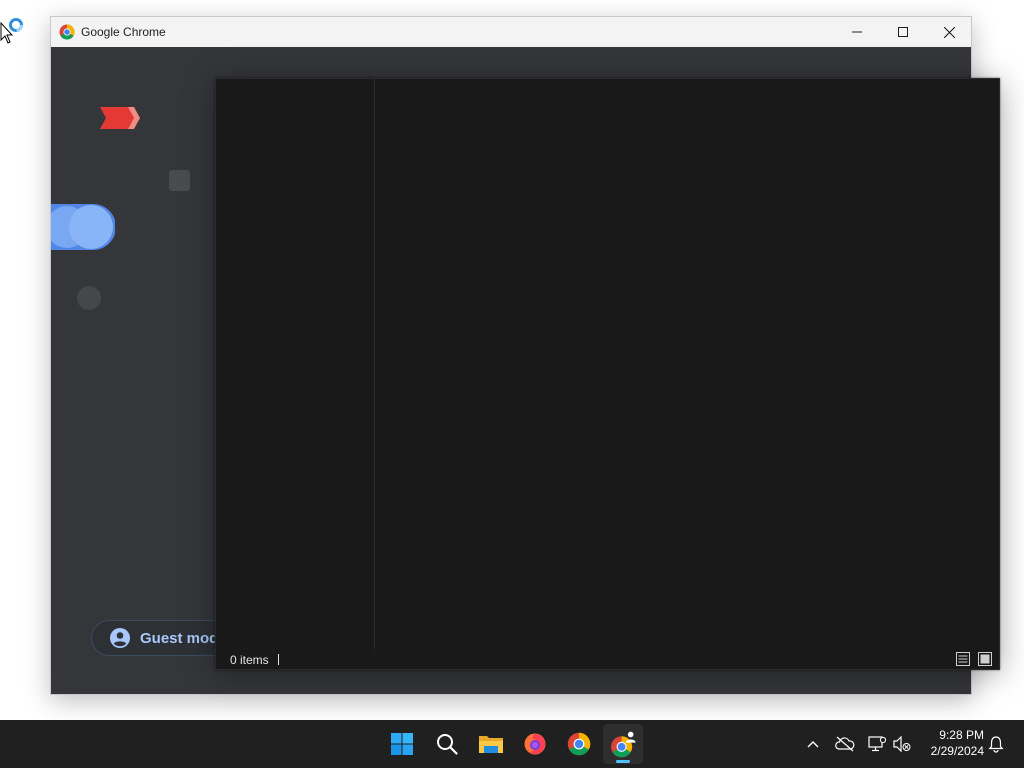  I want to click on volume-muted-icon, so click(902, 744).